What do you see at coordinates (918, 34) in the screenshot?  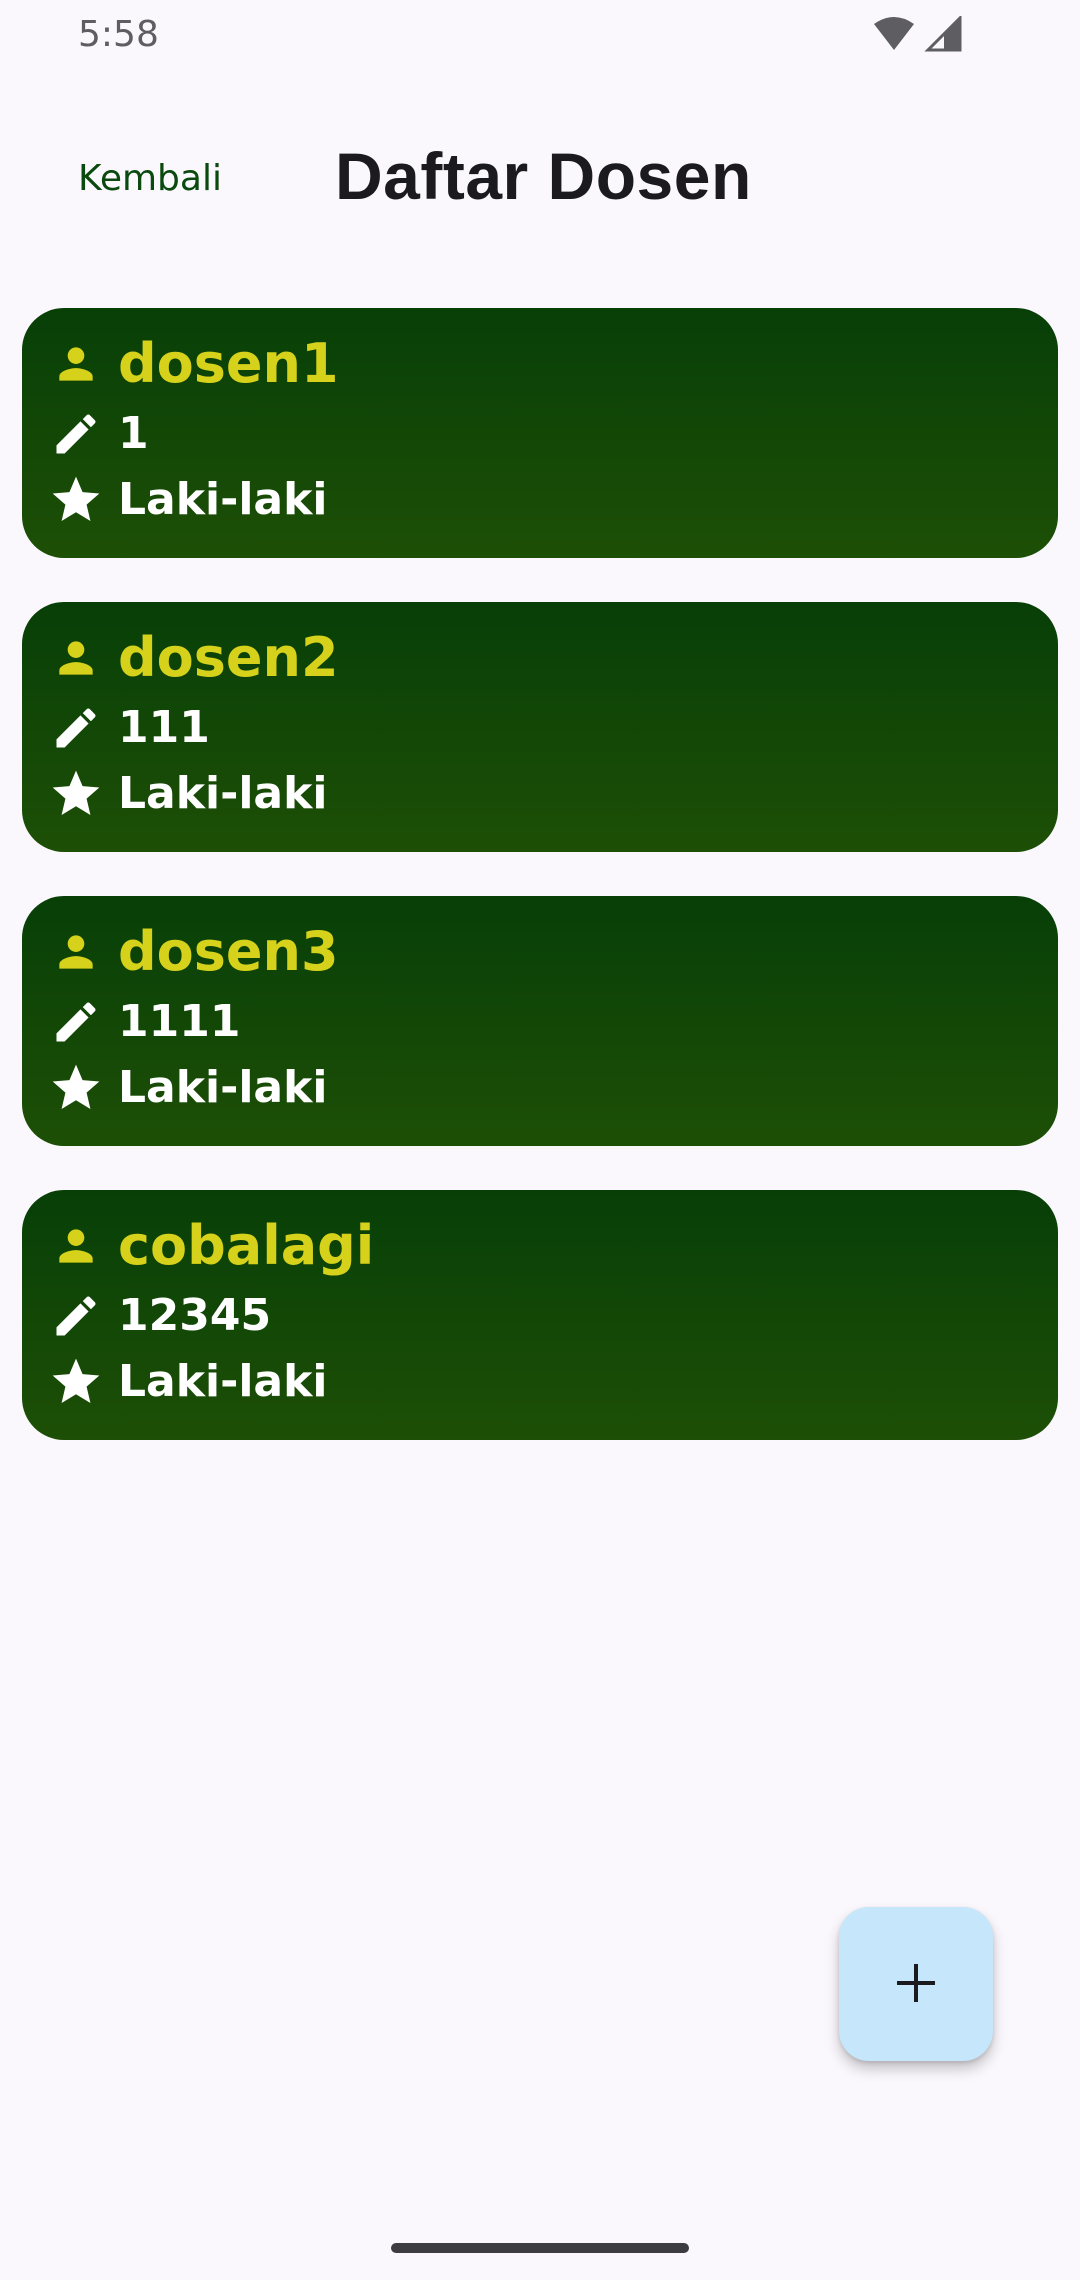 I see `status-icons` at bounding box center [918, 34].